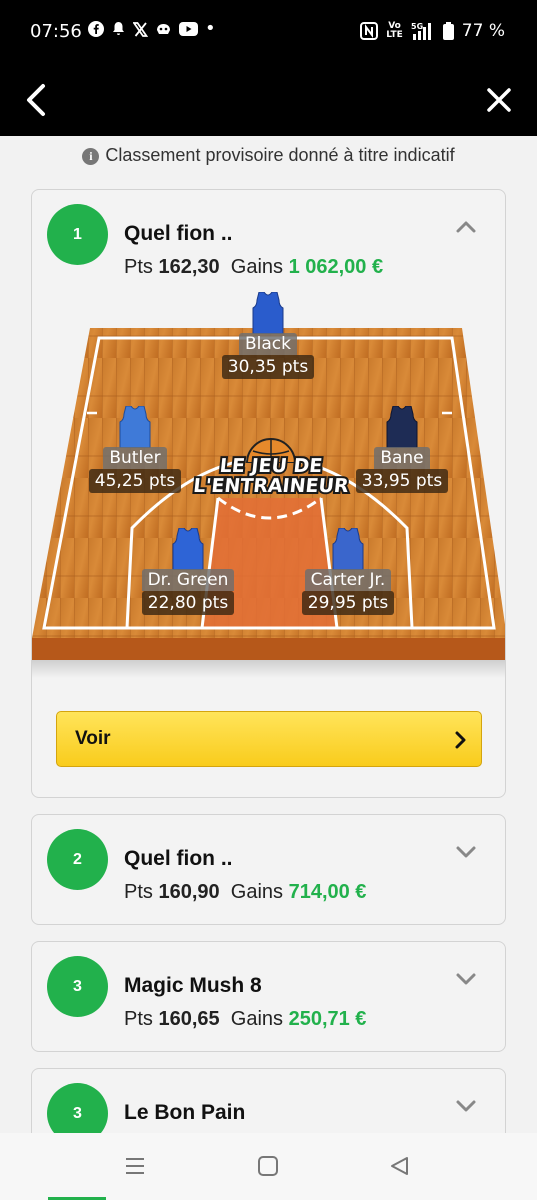 The height and width of the screenshot is (1200, 537). Describe the element at coordinates (268, 32) in the screenshot. I see `status-bar: 07:56 • Vo LTE 5G 77 %` at that location.